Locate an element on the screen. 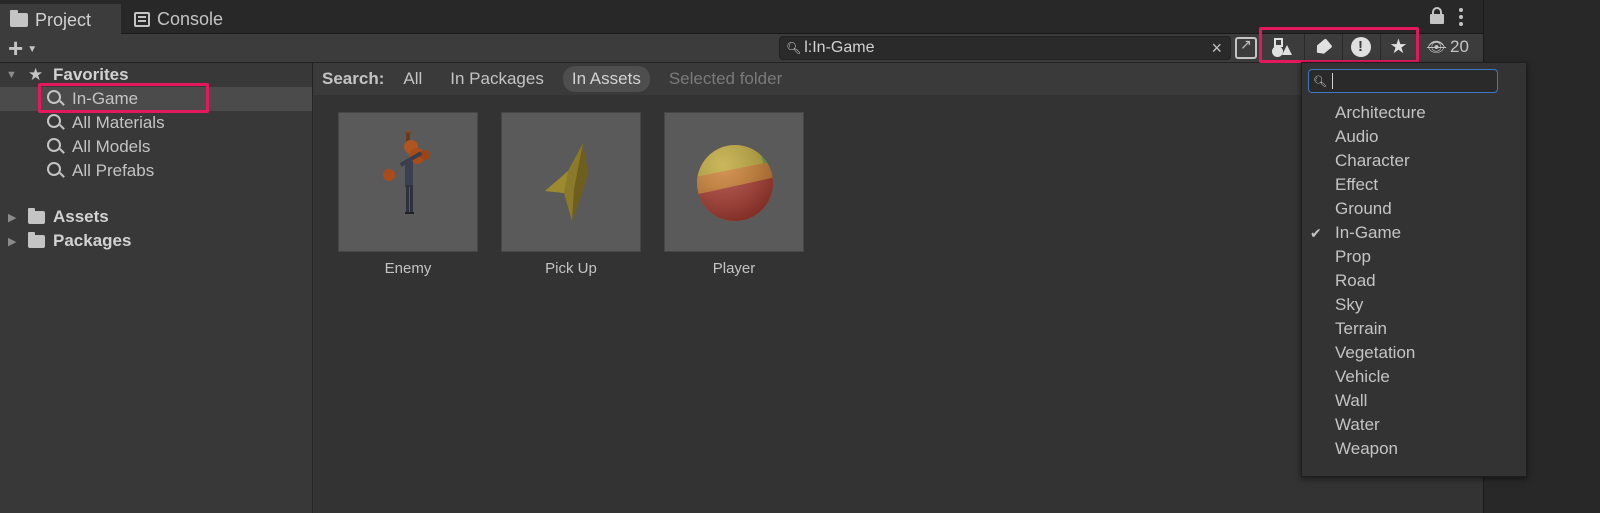 The image size is (1600, 513). label-option-text: Weapon is located at coordinates (1367, 448).